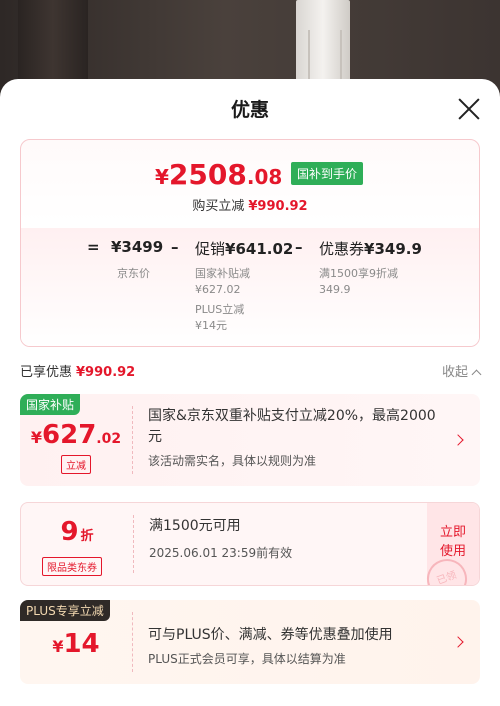 This screenshot has height=706, width=500. Describe the element at coordinates (294, 538) in the screenshot. I see `coupon-details: 满1500元可用 2025.06.01 23:59前有效` at that location.